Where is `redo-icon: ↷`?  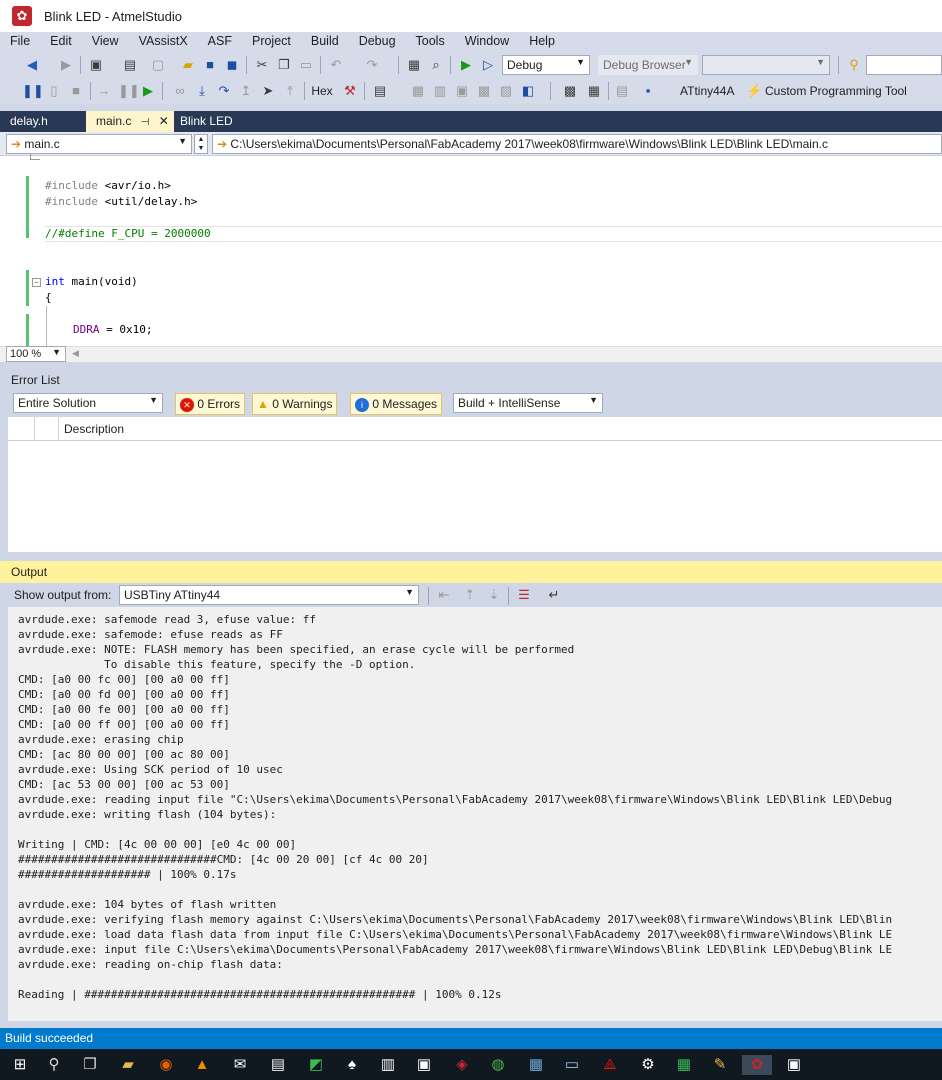 redo-icon: ↷ is located at coordinates (372, 65).